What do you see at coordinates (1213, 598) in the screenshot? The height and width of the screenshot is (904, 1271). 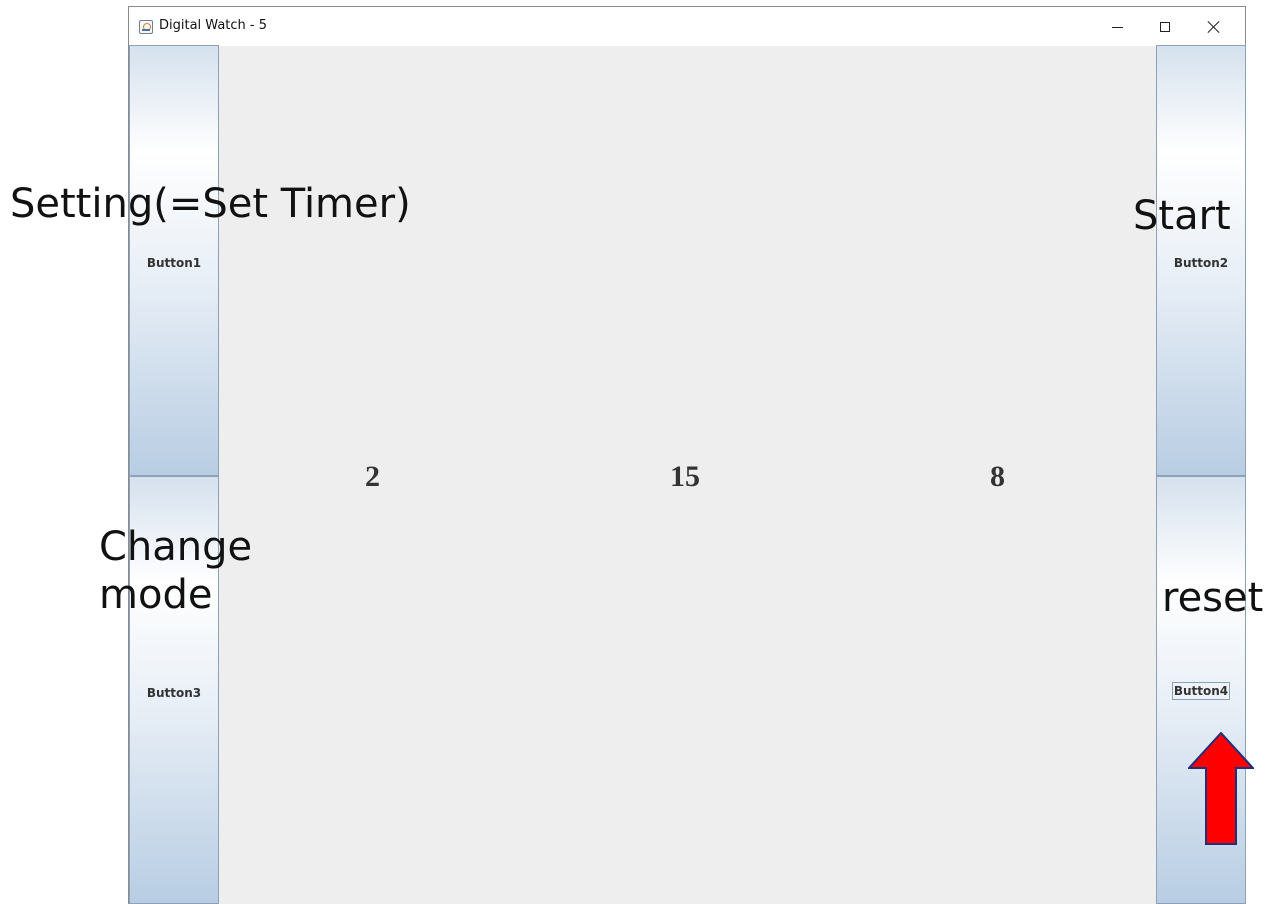 I see `reset-annotation: reset` at bounding box center [1213, 598].